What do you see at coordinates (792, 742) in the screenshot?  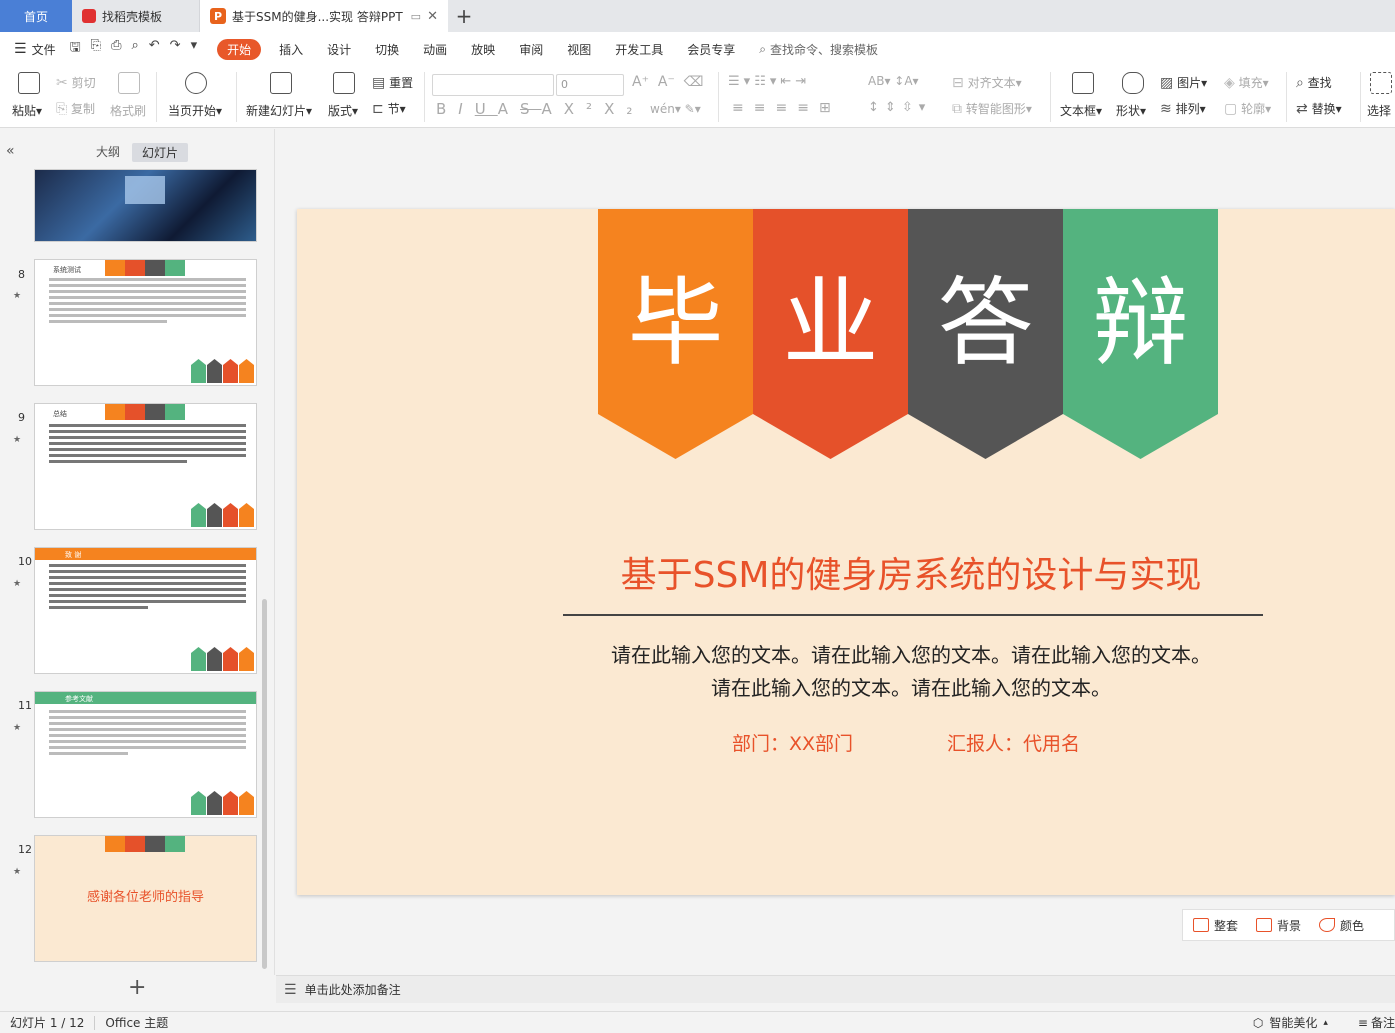 I see `department-text: 部门：XX部门` at bounding box center [792, 742].